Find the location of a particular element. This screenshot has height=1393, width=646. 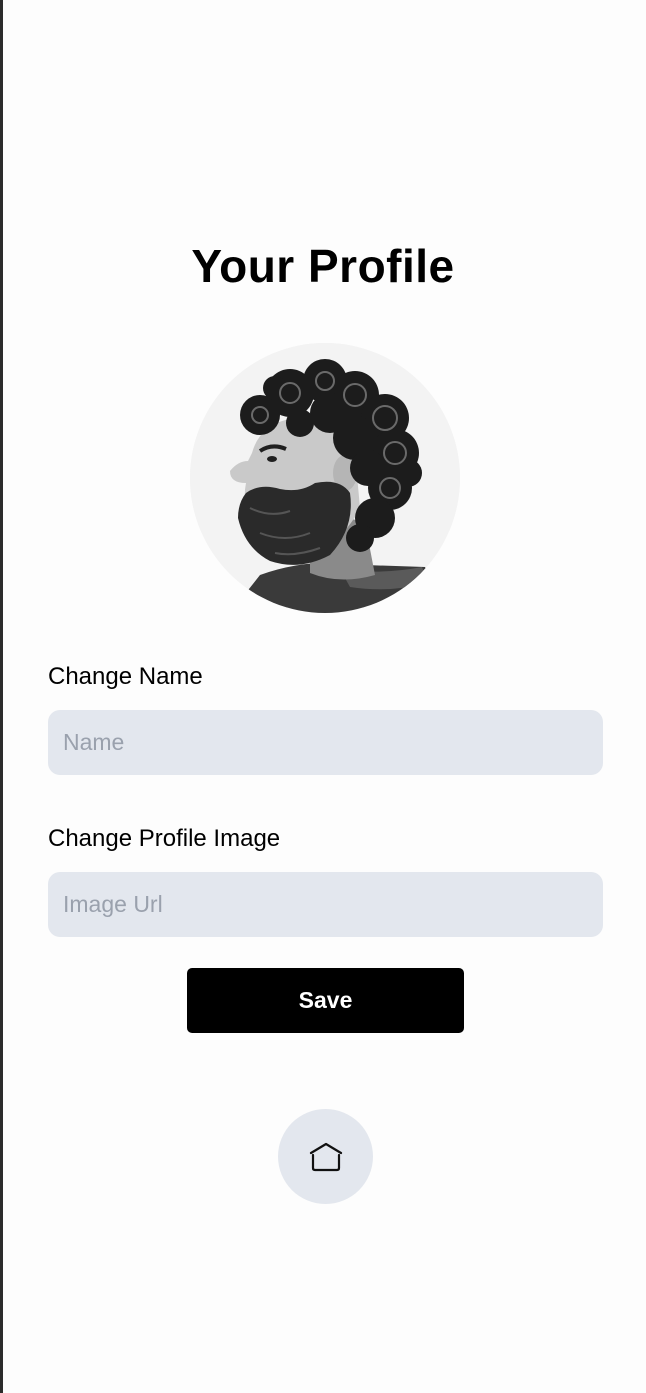

home-icon is located at coordinates (326, 1157).